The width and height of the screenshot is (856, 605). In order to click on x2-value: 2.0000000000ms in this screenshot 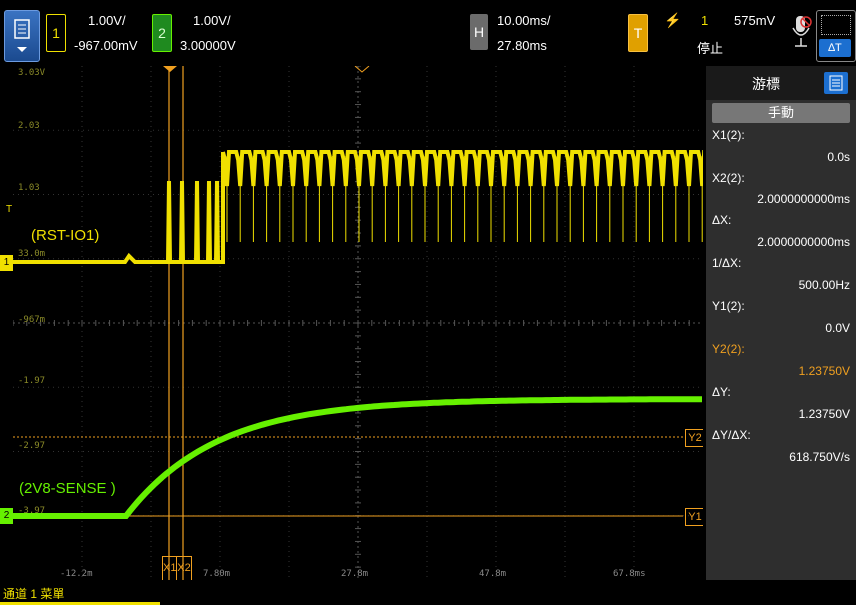, I will do `click(803, 199)`.